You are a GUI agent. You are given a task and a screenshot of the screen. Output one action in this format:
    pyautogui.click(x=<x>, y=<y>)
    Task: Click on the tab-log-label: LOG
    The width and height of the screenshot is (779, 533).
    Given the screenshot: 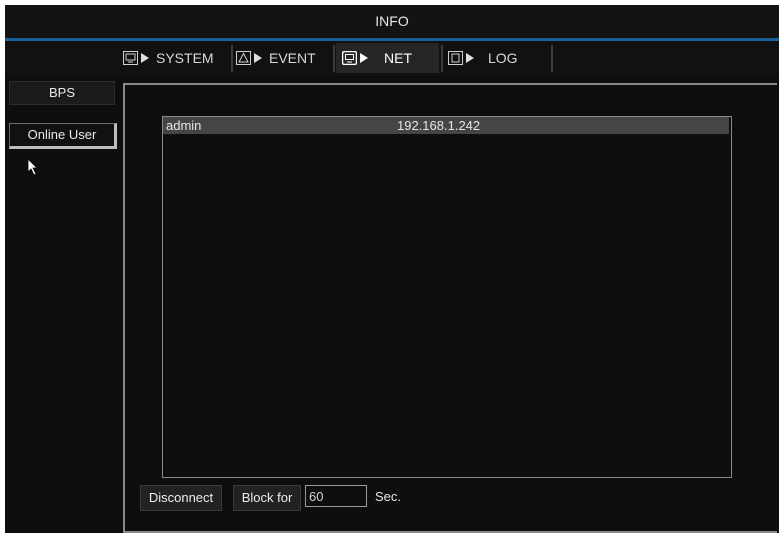 What is the action you would take?
    pyautogui.click(x=503, y=58)
    